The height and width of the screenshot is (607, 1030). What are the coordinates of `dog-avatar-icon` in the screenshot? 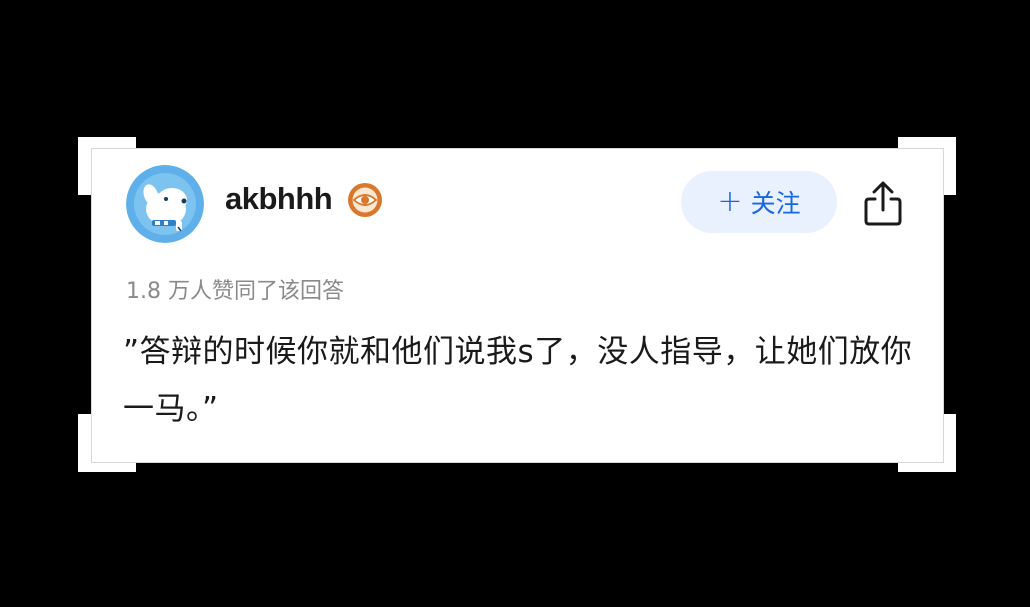 It's located at (165, 204).